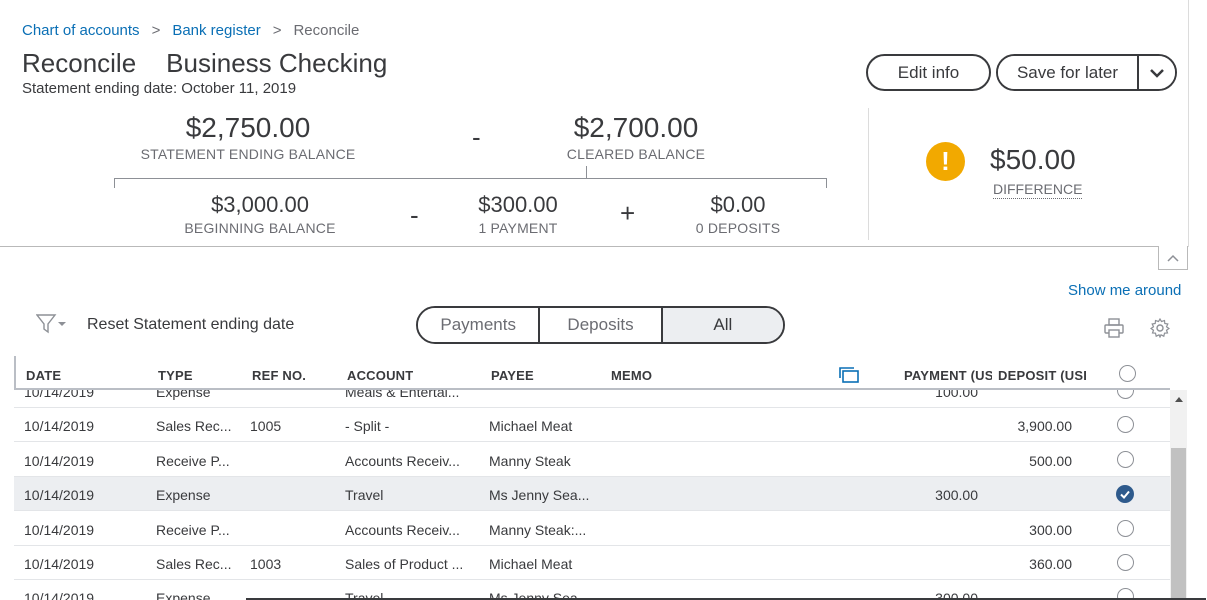  What do you see at coordinates (1042, 375) in the screenshot?
I see `column-deposit: DEPOSIT (USD)` at bounding box center [1042, 375].